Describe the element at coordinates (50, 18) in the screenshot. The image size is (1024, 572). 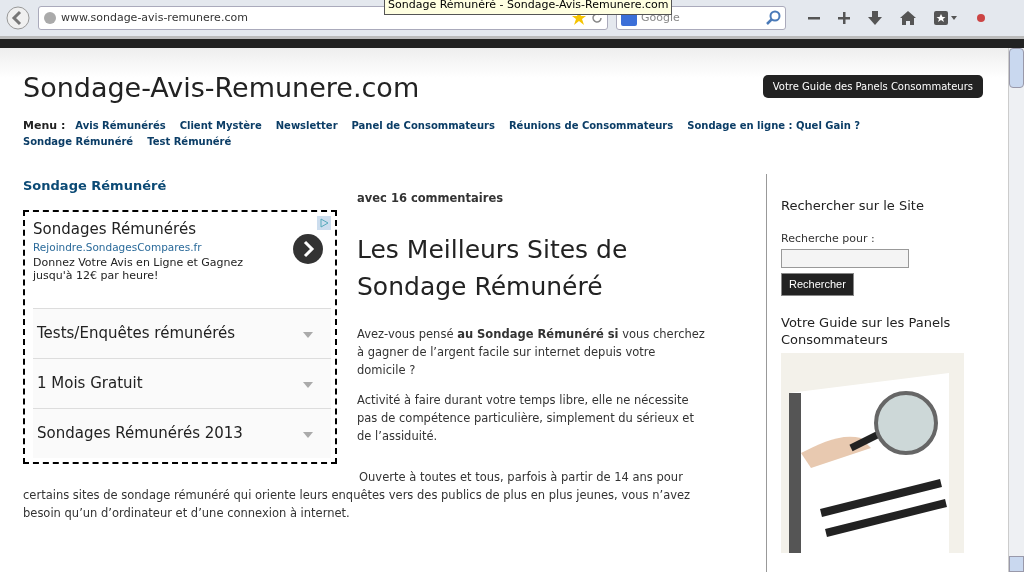
I see `globe-icon` at that location.